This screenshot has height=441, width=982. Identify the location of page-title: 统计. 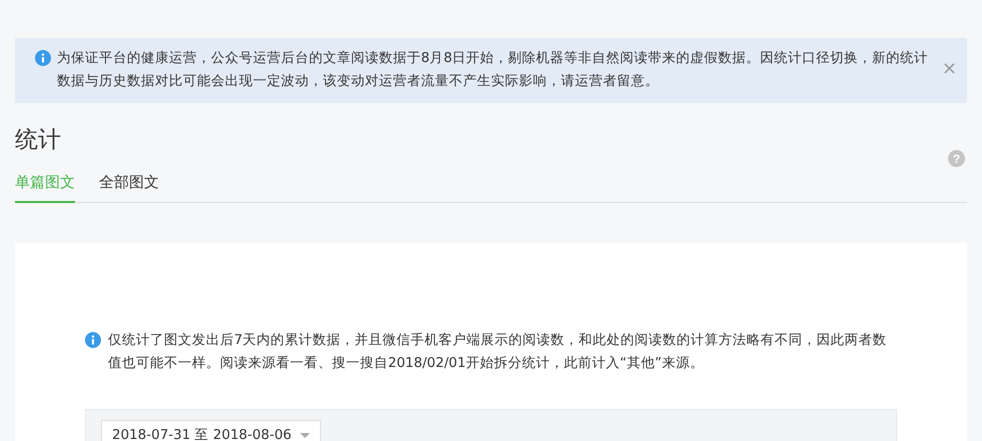
(38, 140).